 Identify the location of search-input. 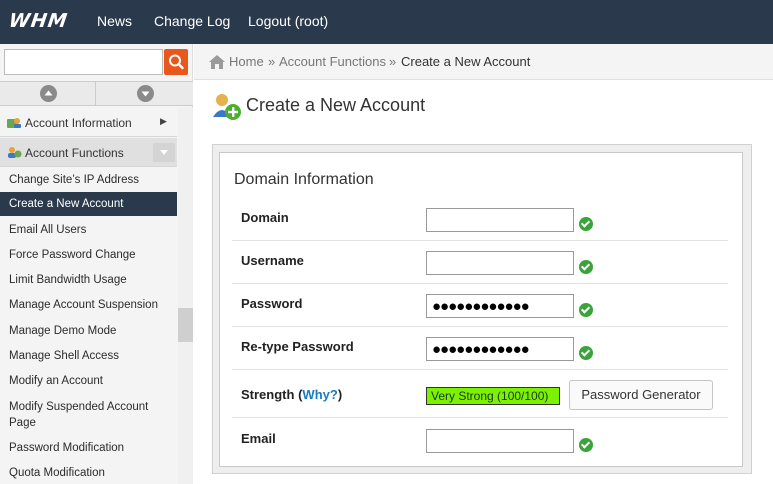
(83, 62).